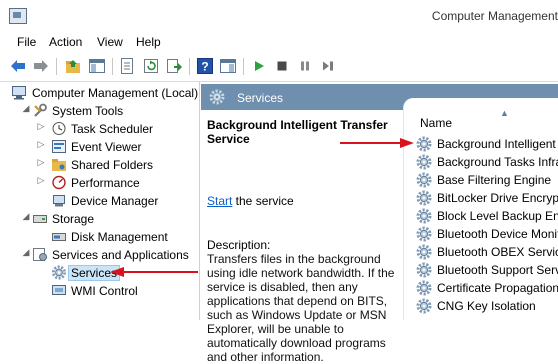 Image resolution: width=558 pixels, height=364 pixels. What do you see at coordinates (40, 254) in the screenshot?
I see `services-applications-icon` at bounding box center [40, 254].